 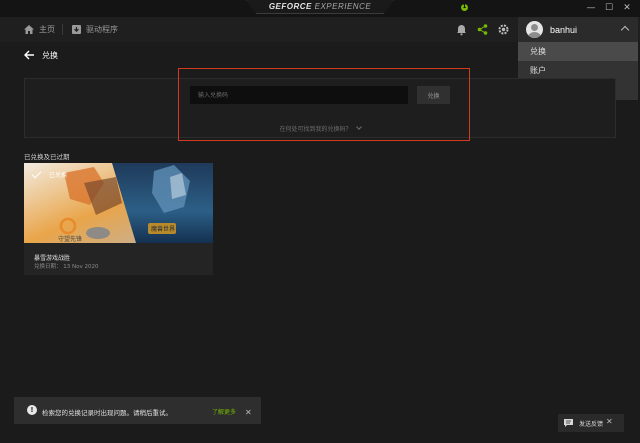 What do you see at coordinates (299, 95) in the screenshot?
I see `redeem-code-input` at bounding box center [299, 95].